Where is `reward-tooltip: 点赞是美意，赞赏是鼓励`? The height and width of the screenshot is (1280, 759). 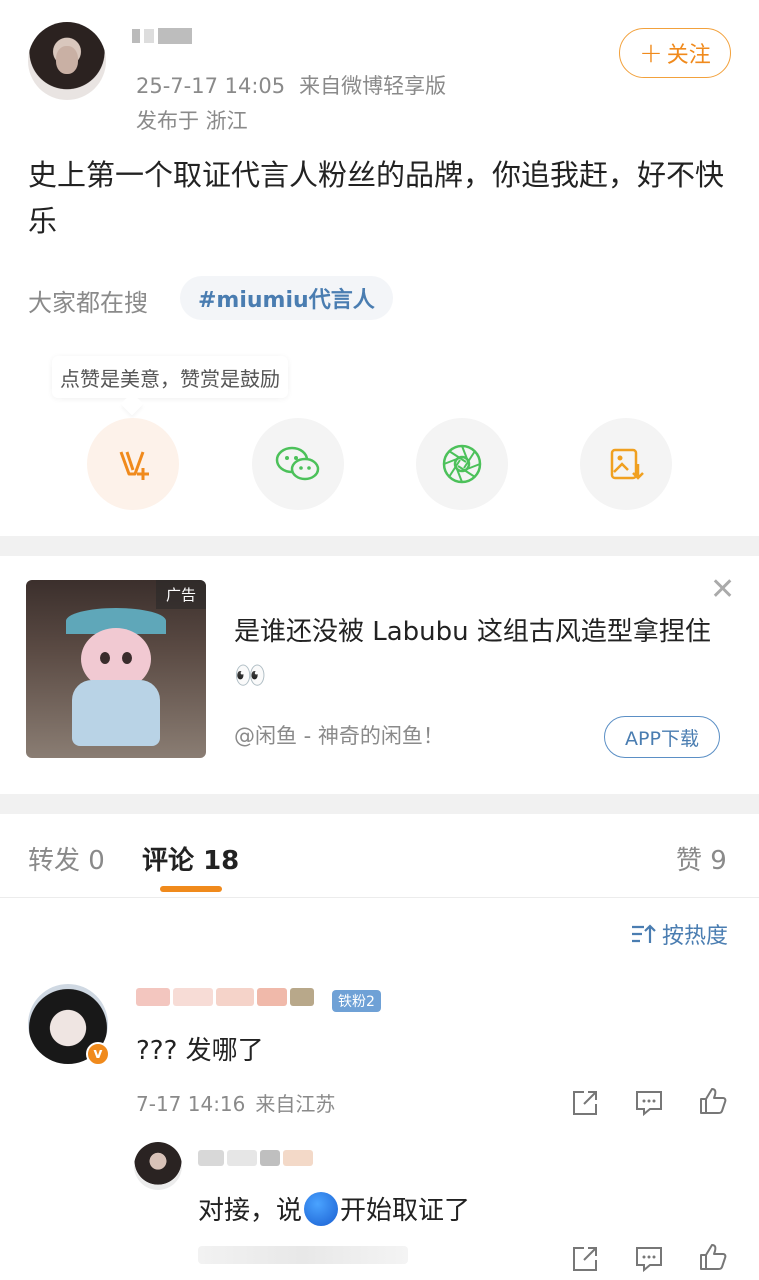
reward-tooltip: 点赞是美意，赞赏是鼓励 is located at coordinates (170, 377).